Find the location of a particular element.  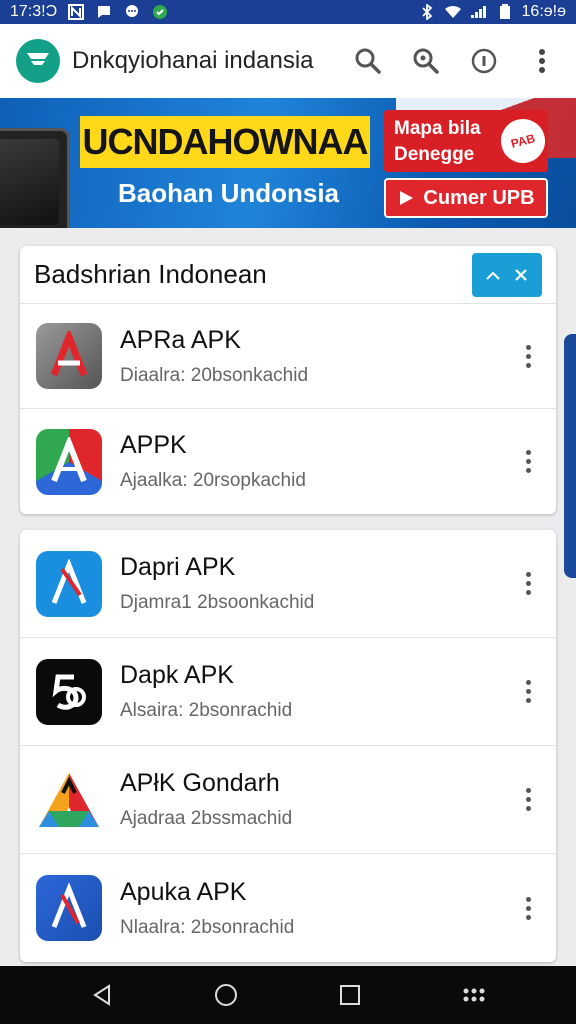

side-drawer-handle is located at coordinates (570, 456).